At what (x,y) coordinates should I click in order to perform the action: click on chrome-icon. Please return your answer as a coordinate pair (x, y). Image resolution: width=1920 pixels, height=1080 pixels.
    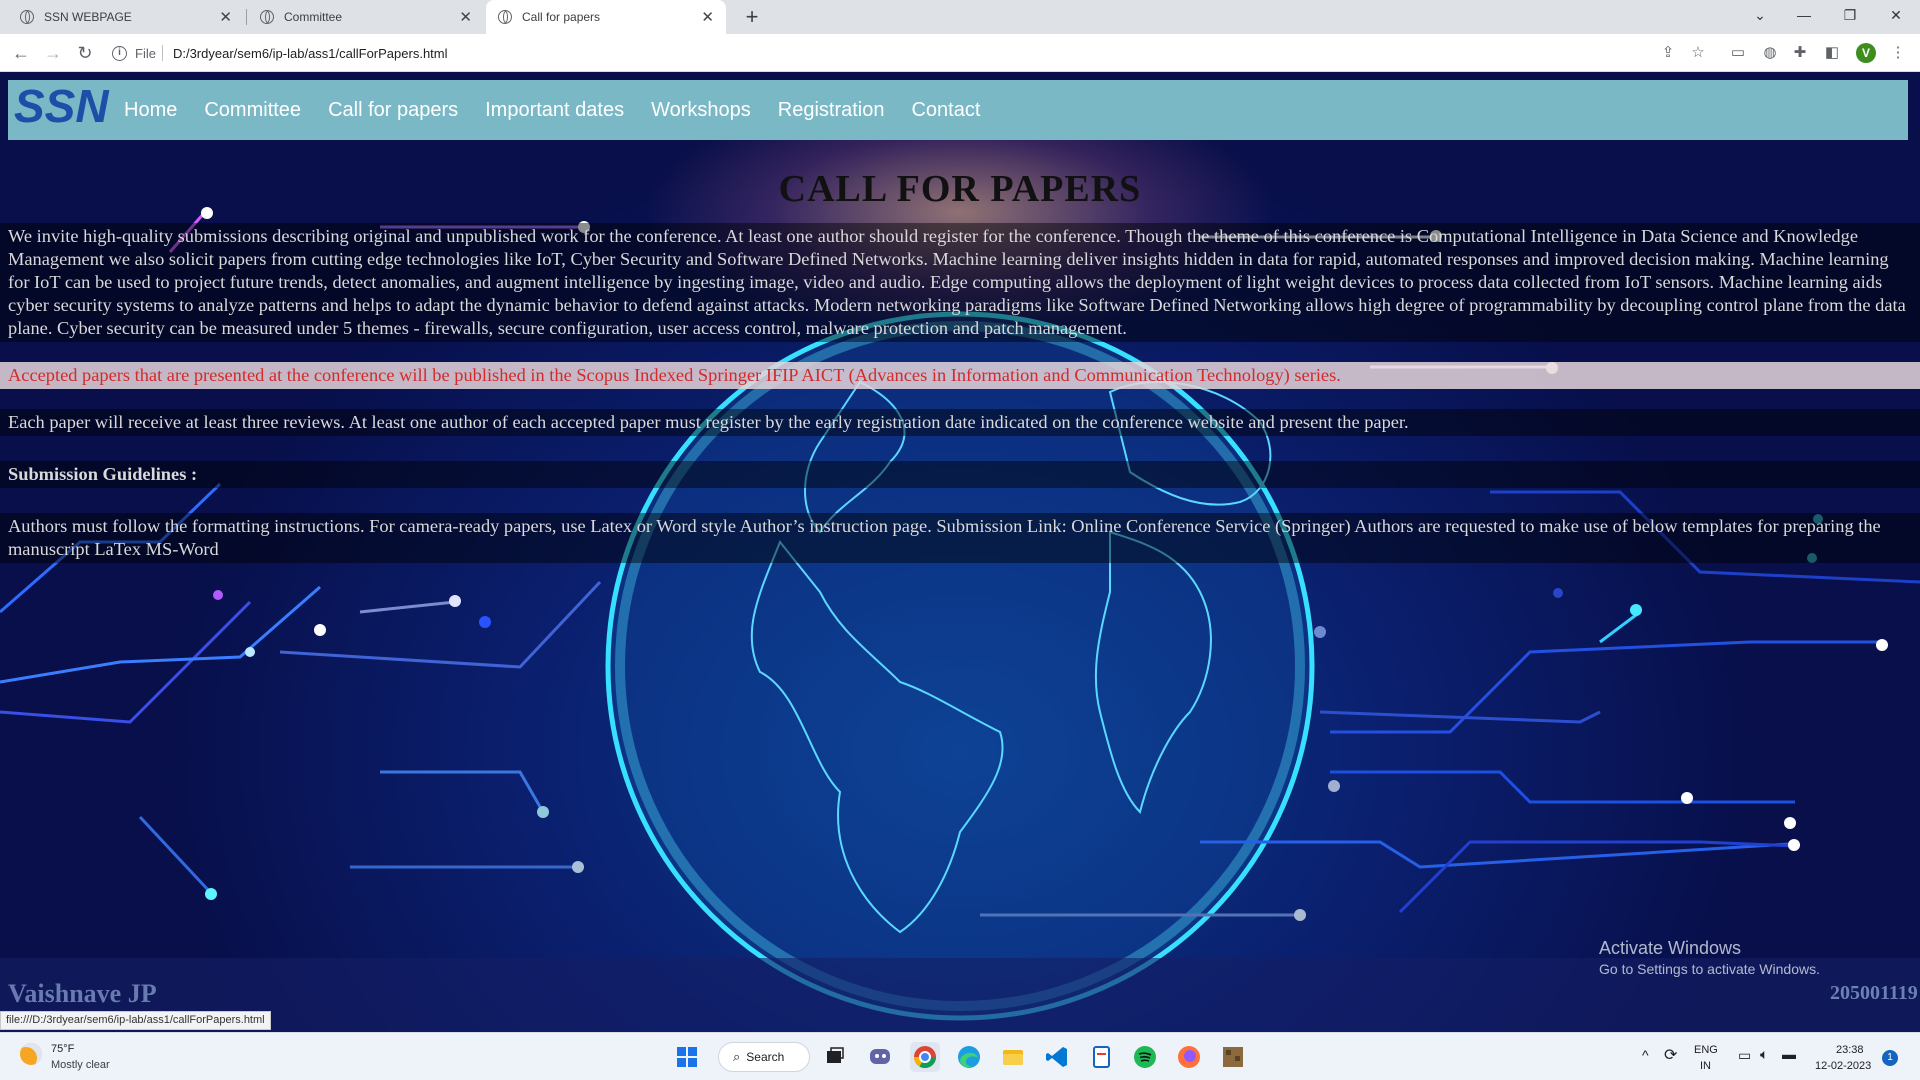
    Looking at the image, I should click on (925, 1057).